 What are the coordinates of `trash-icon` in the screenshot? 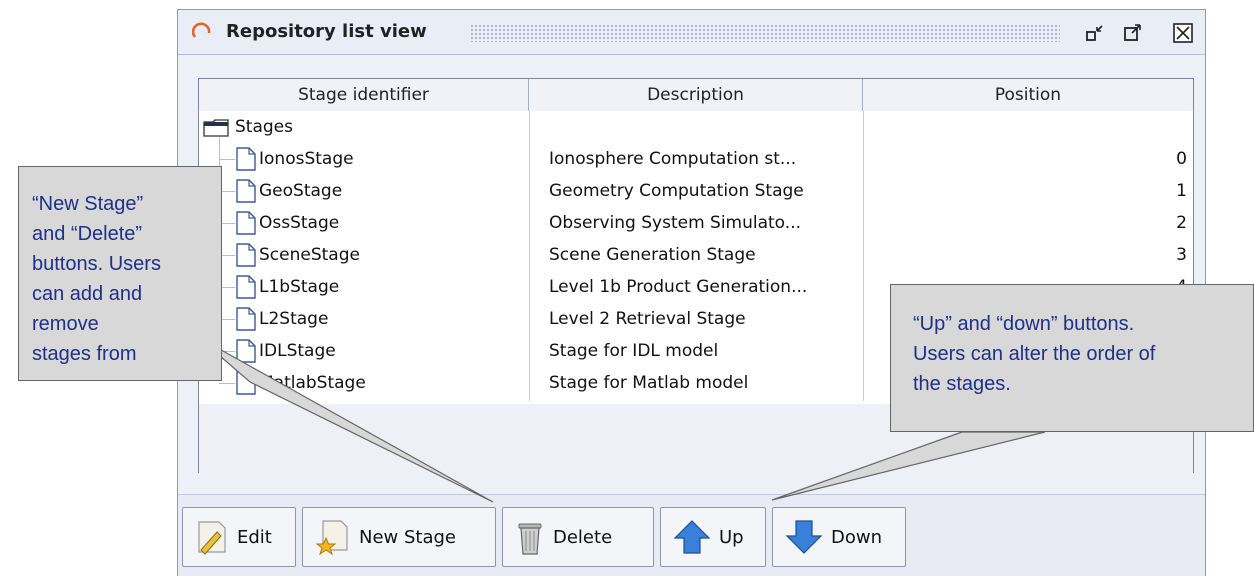 It's located at (530, 539).